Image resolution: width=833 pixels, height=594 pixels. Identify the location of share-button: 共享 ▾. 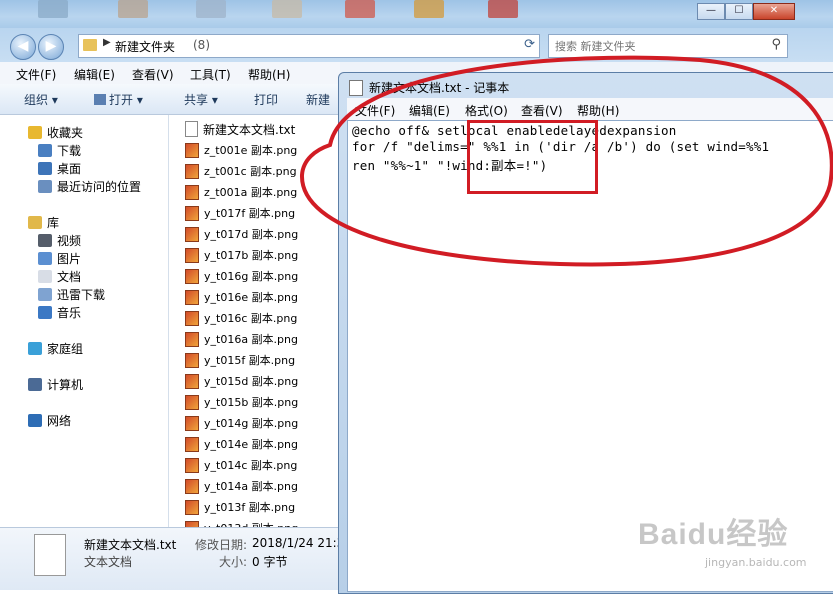
(201, 99).